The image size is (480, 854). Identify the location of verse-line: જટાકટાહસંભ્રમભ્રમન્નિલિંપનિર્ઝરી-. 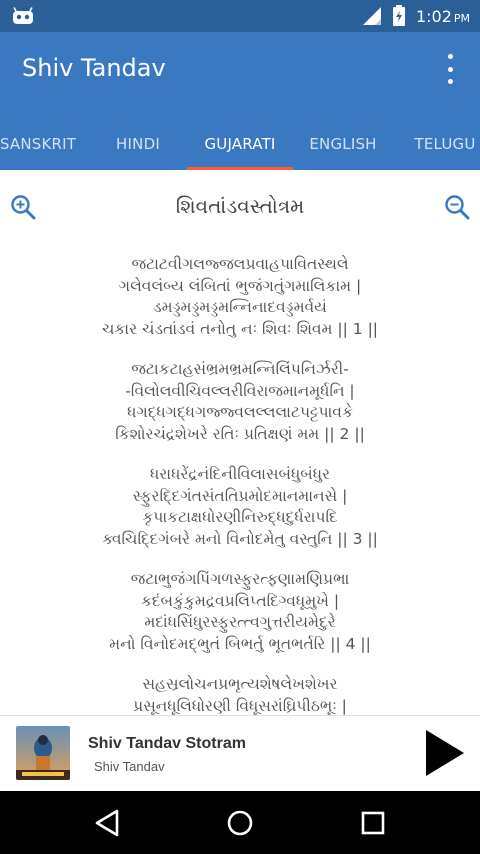
(240, 369).